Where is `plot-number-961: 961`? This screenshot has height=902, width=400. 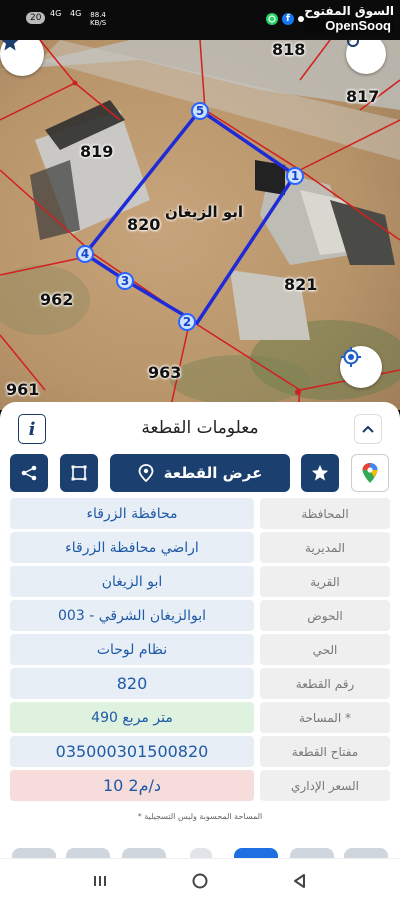
plot-number-961: 961 is located at coordinates (23, 389).